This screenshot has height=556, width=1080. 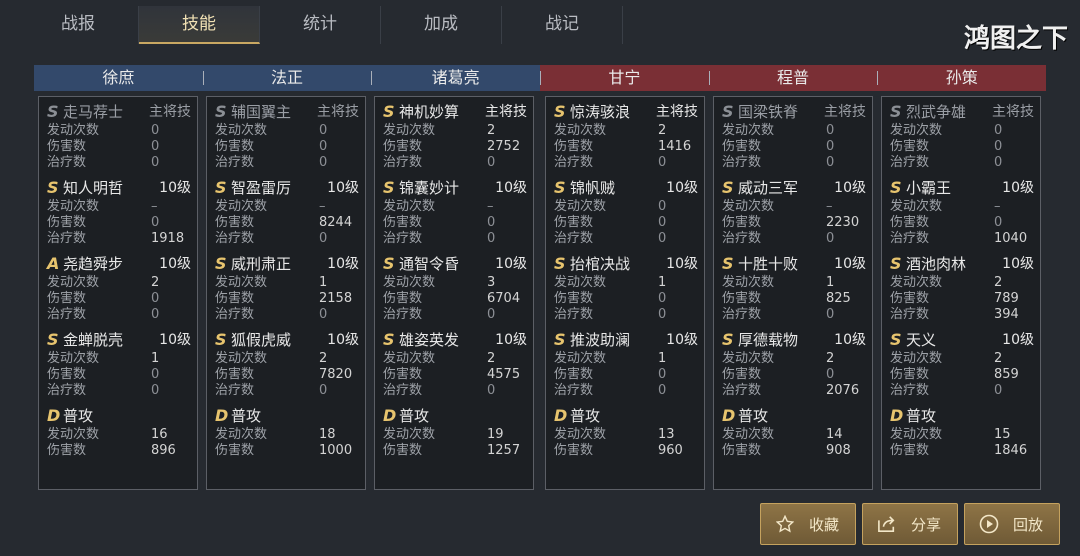 I want to click on tab-skills: 技能, so click(x=199, y=25).